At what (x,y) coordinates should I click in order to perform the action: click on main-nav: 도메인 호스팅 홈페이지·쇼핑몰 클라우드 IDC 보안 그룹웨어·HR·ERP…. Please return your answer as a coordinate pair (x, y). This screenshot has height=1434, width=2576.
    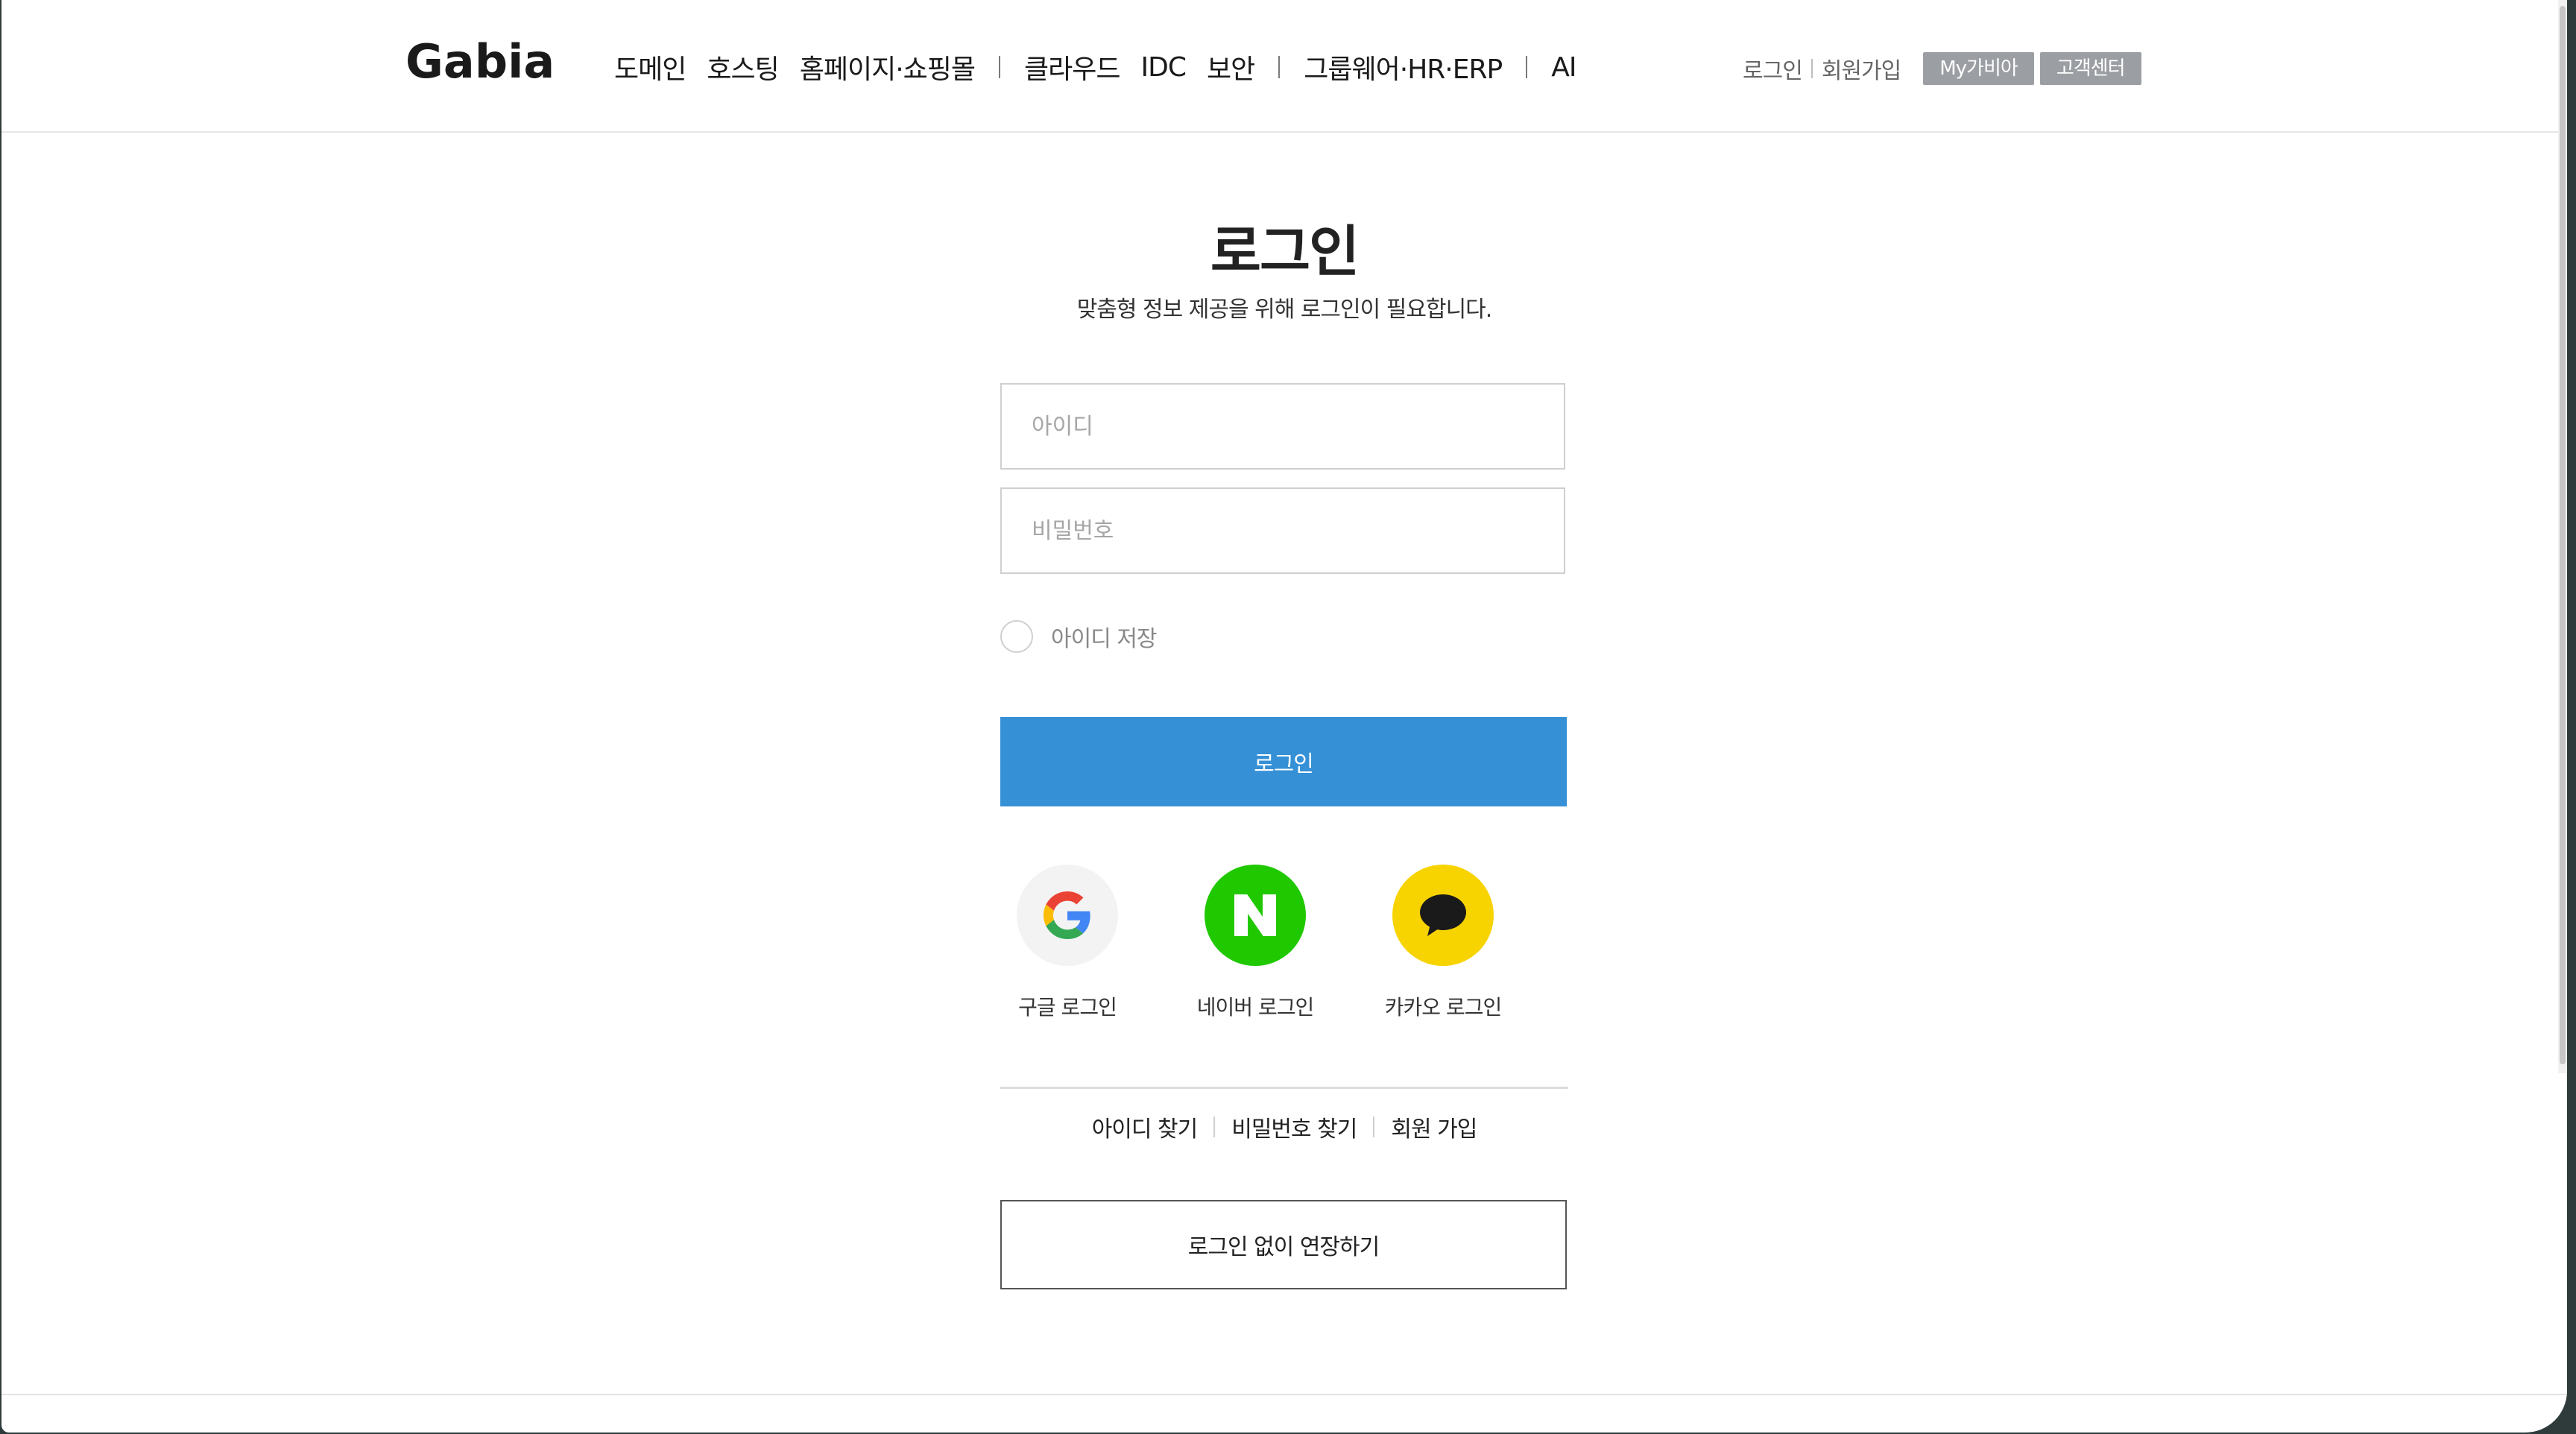
    Looking at the image, I should click on (1105, 67).